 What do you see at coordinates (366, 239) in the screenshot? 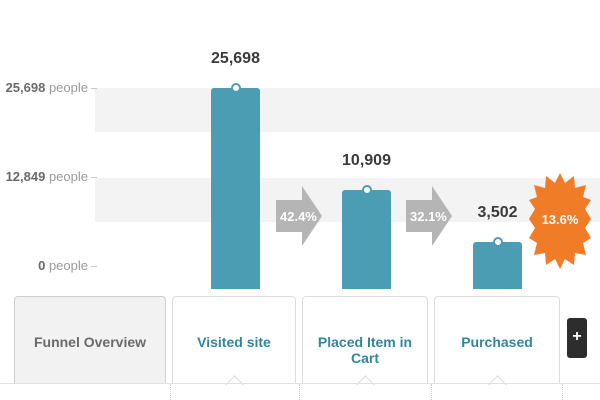
I see `bar-placed-item-in-cart` at bounding box center [366, 239].